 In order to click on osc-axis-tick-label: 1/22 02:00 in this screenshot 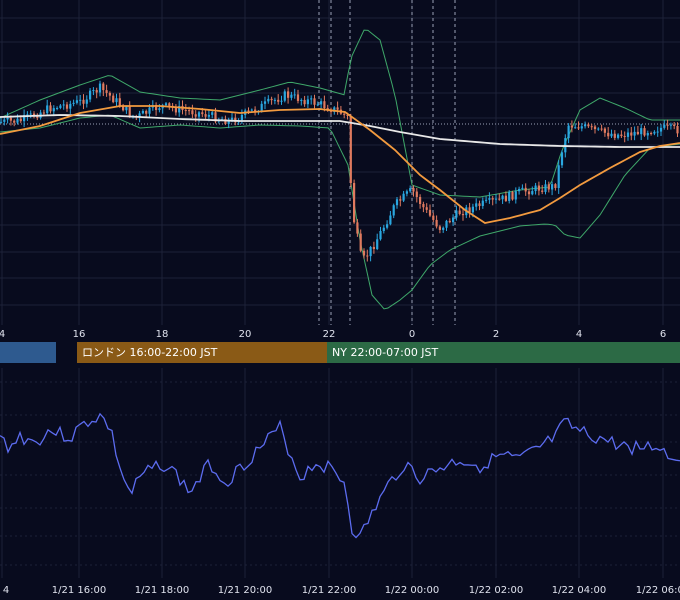, I will do `click(496, 590)`.